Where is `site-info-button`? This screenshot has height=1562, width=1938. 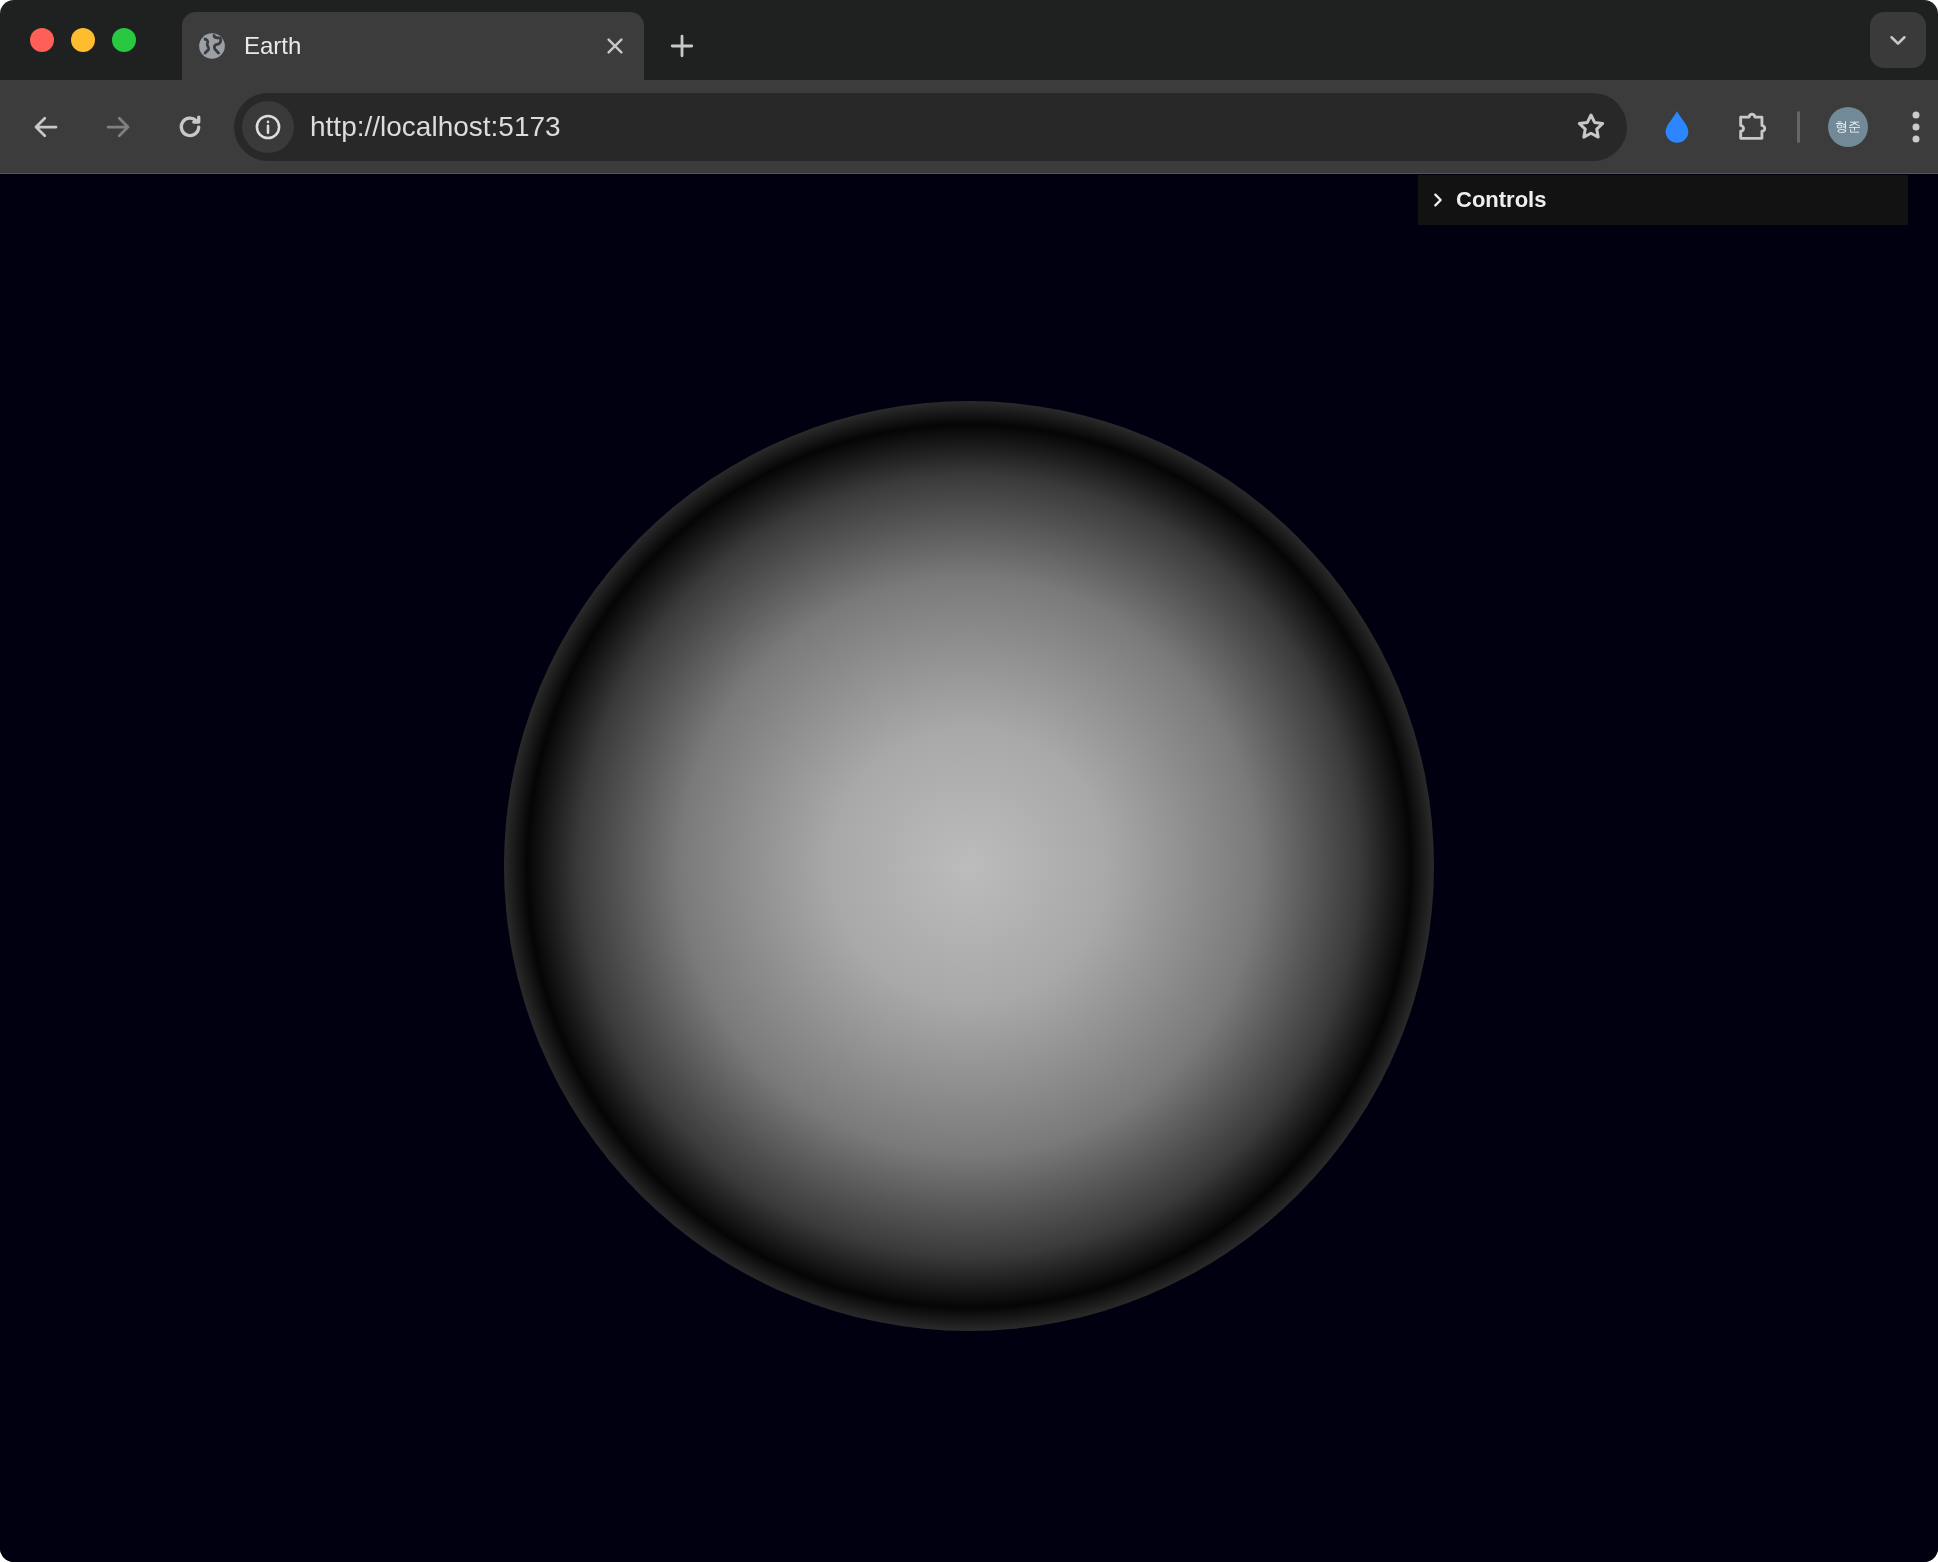 site-info-button is located at coordinates (268, 126).